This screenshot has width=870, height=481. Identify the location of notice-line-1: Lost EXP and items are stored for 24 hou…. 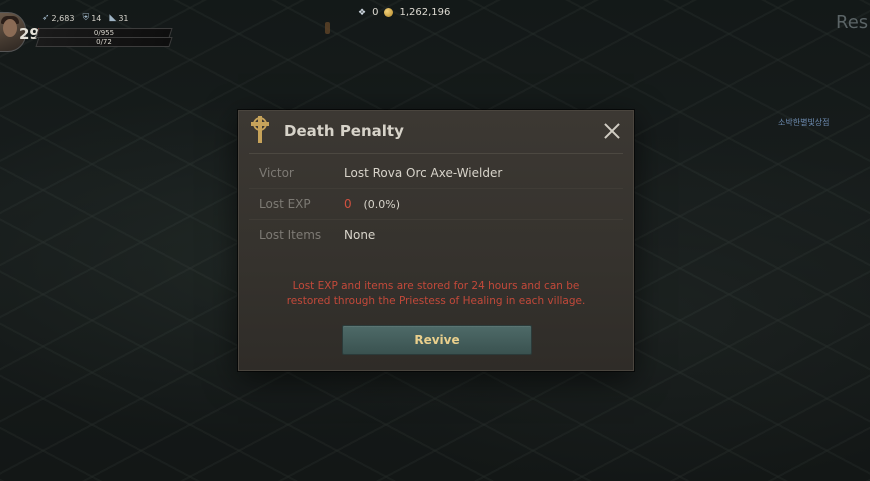
(436, 286).